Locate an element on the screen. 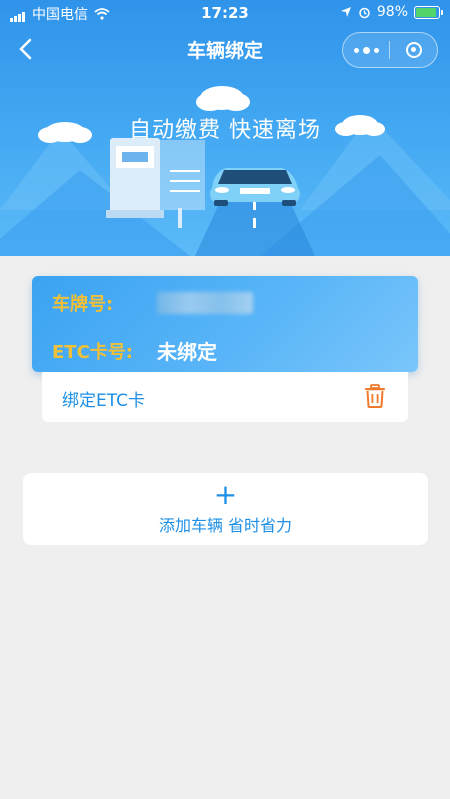  etc-value: 未绑定 is located at coordinates (186, 352).